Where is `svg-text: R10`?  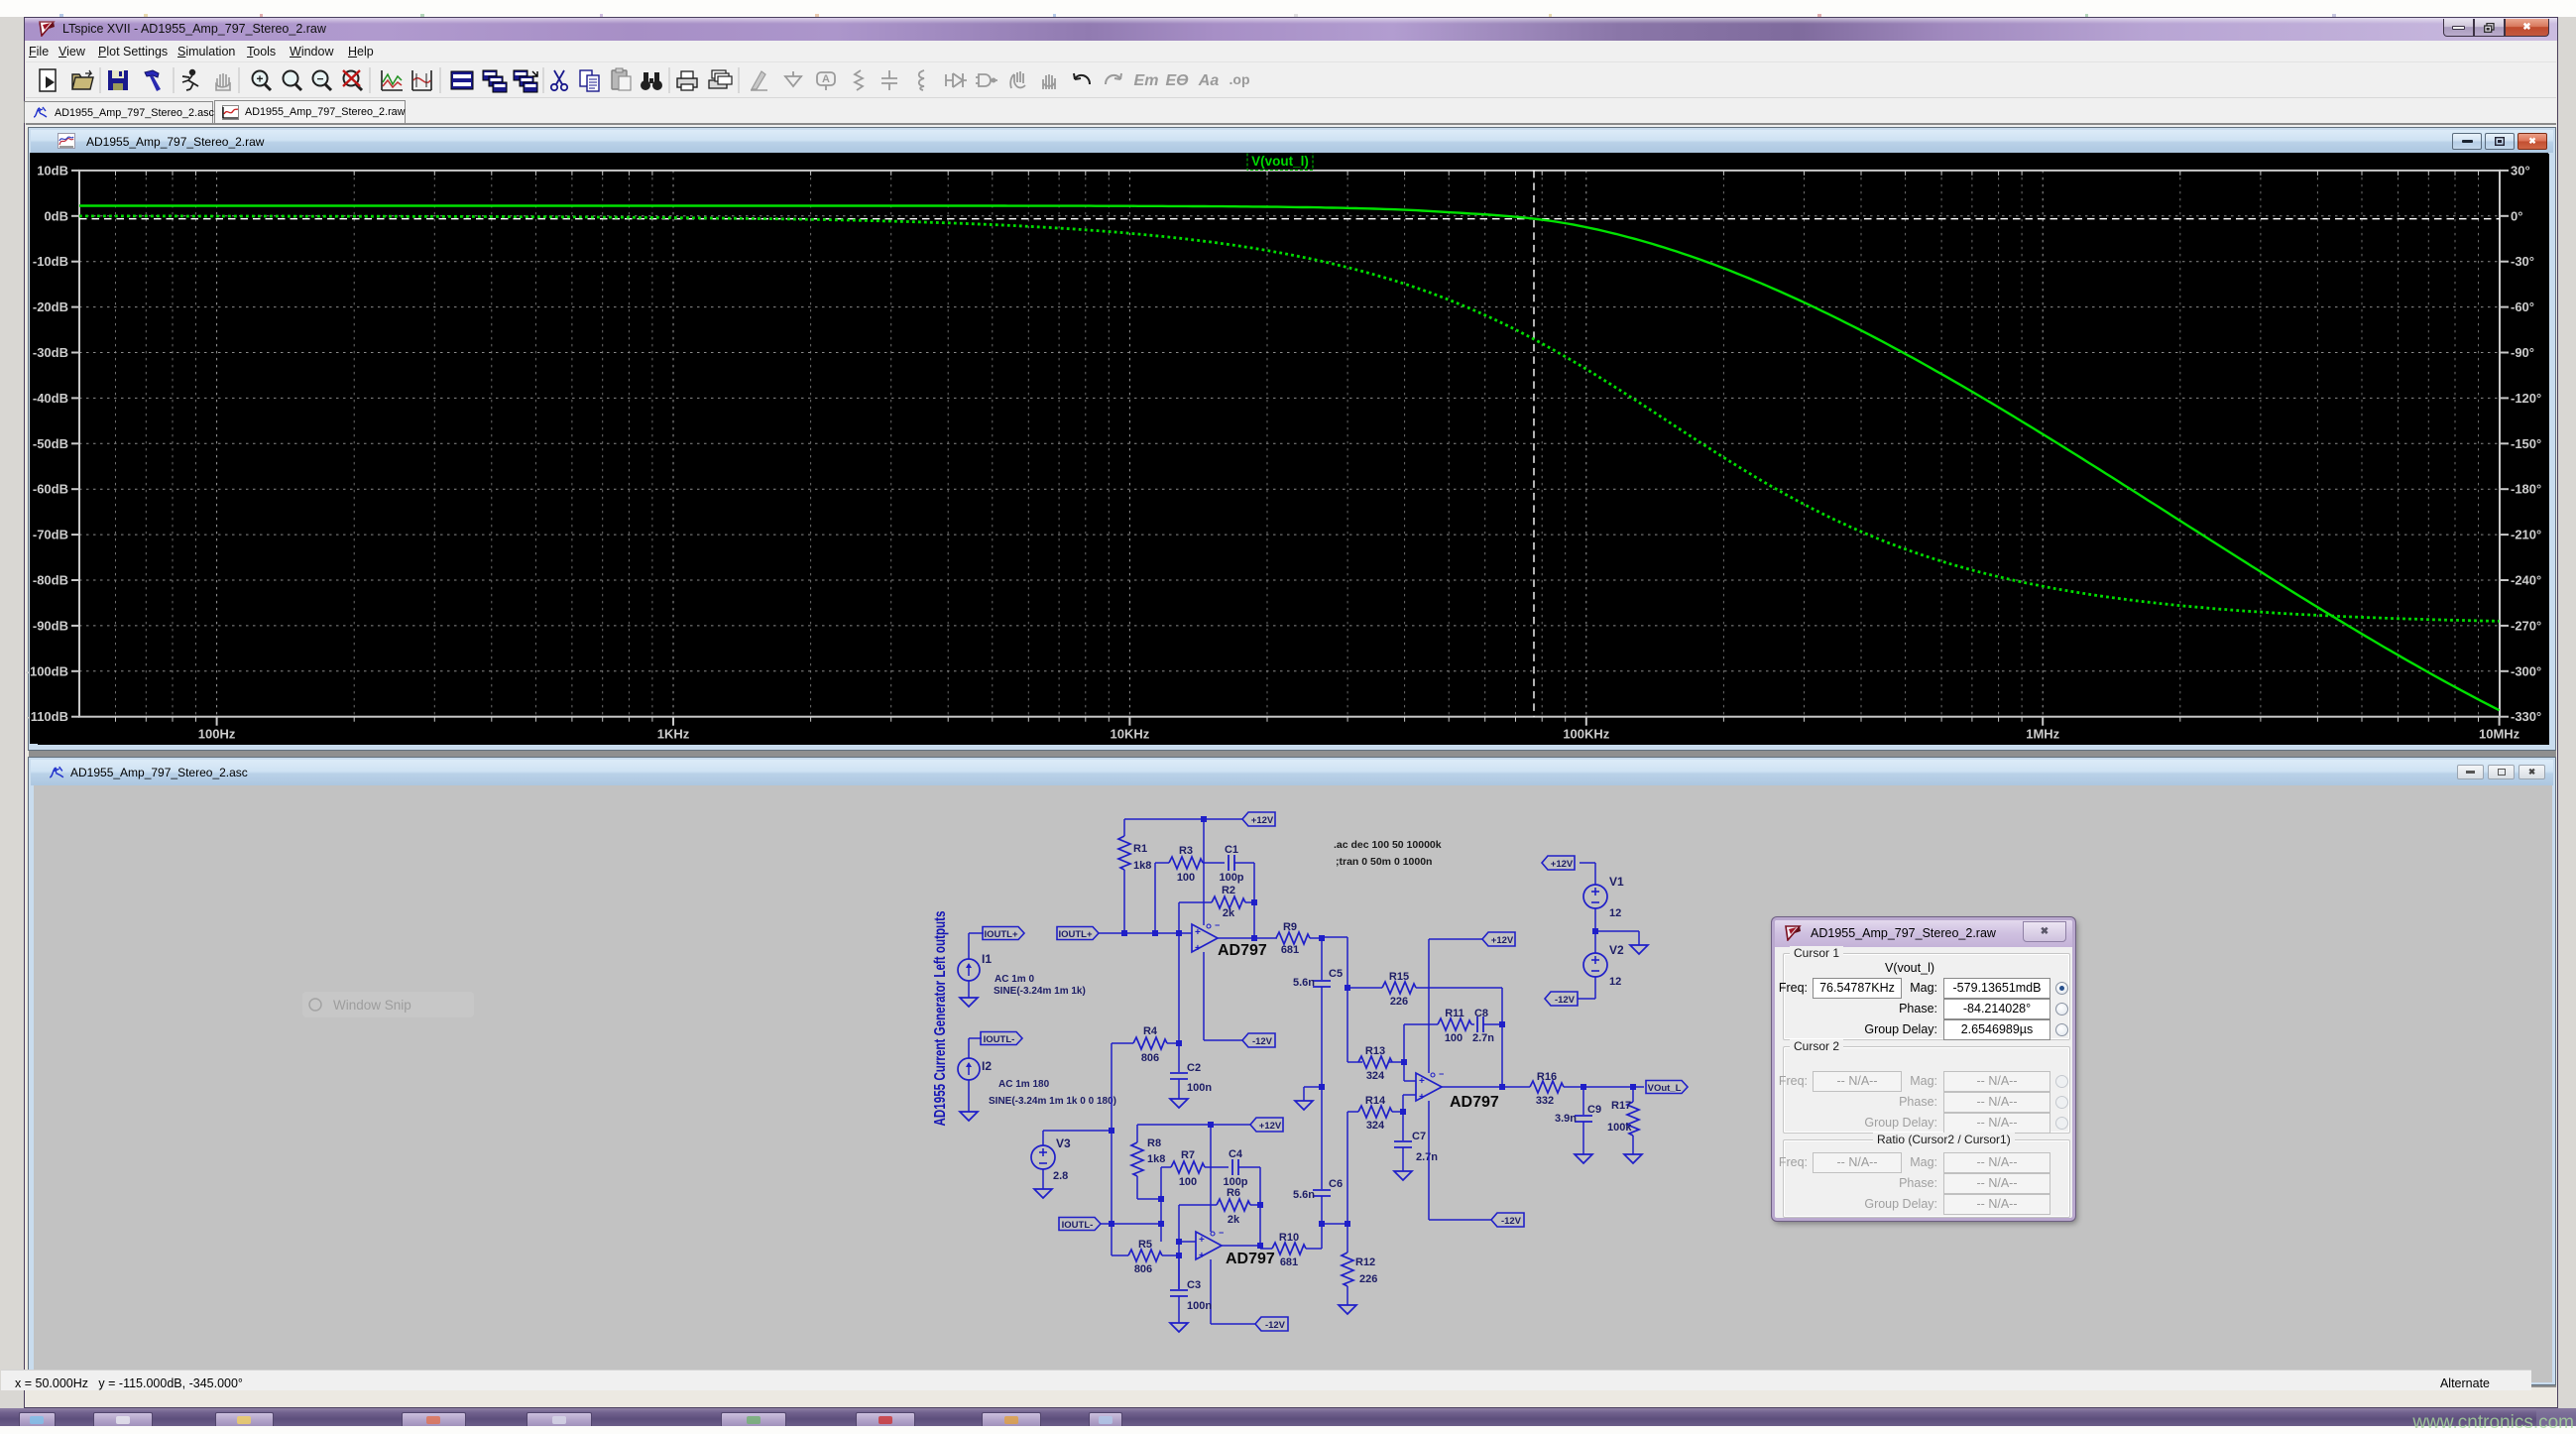 svg-text: R10 is located at coordinates (1289, 1238).